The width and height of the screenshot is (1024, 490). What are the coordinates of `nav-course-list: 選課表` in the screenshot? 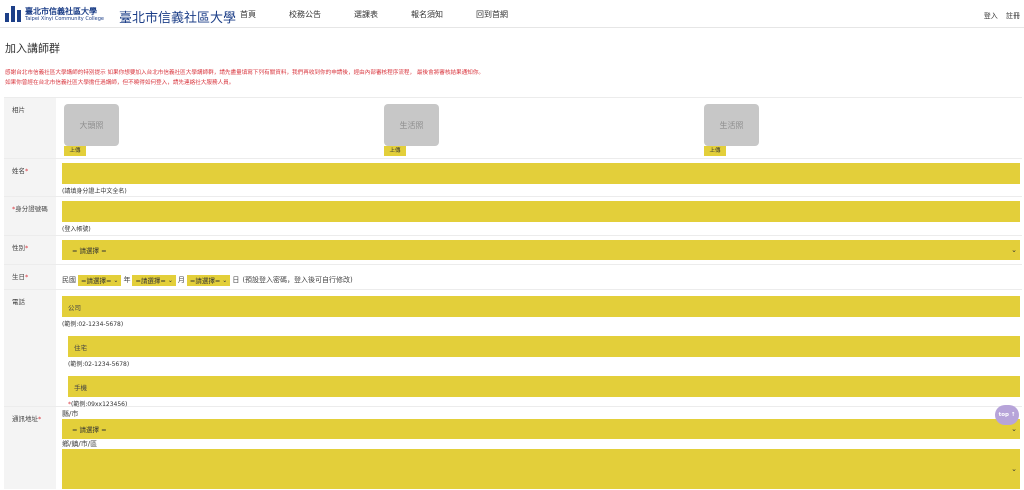 It's located at (366, 14).